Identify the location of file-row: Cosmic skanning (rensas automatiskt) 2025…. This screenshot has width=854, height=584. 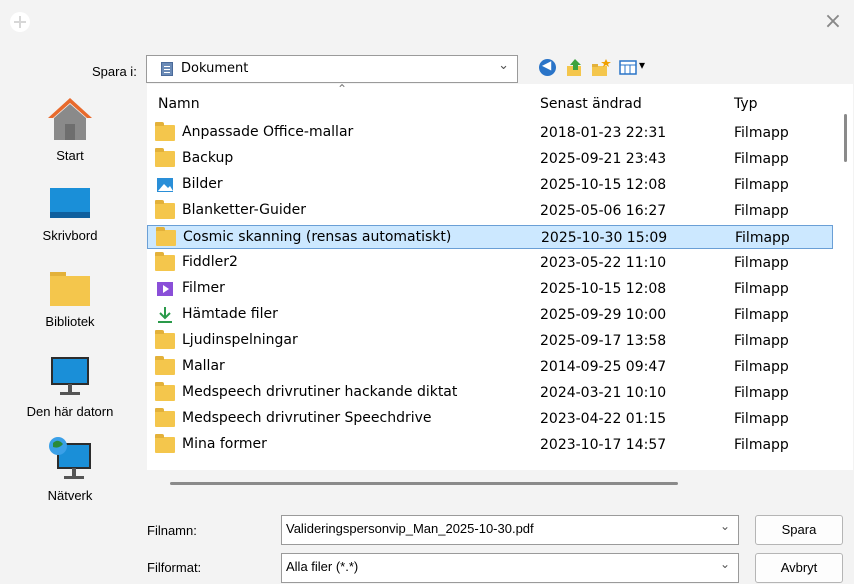
(490, 237).